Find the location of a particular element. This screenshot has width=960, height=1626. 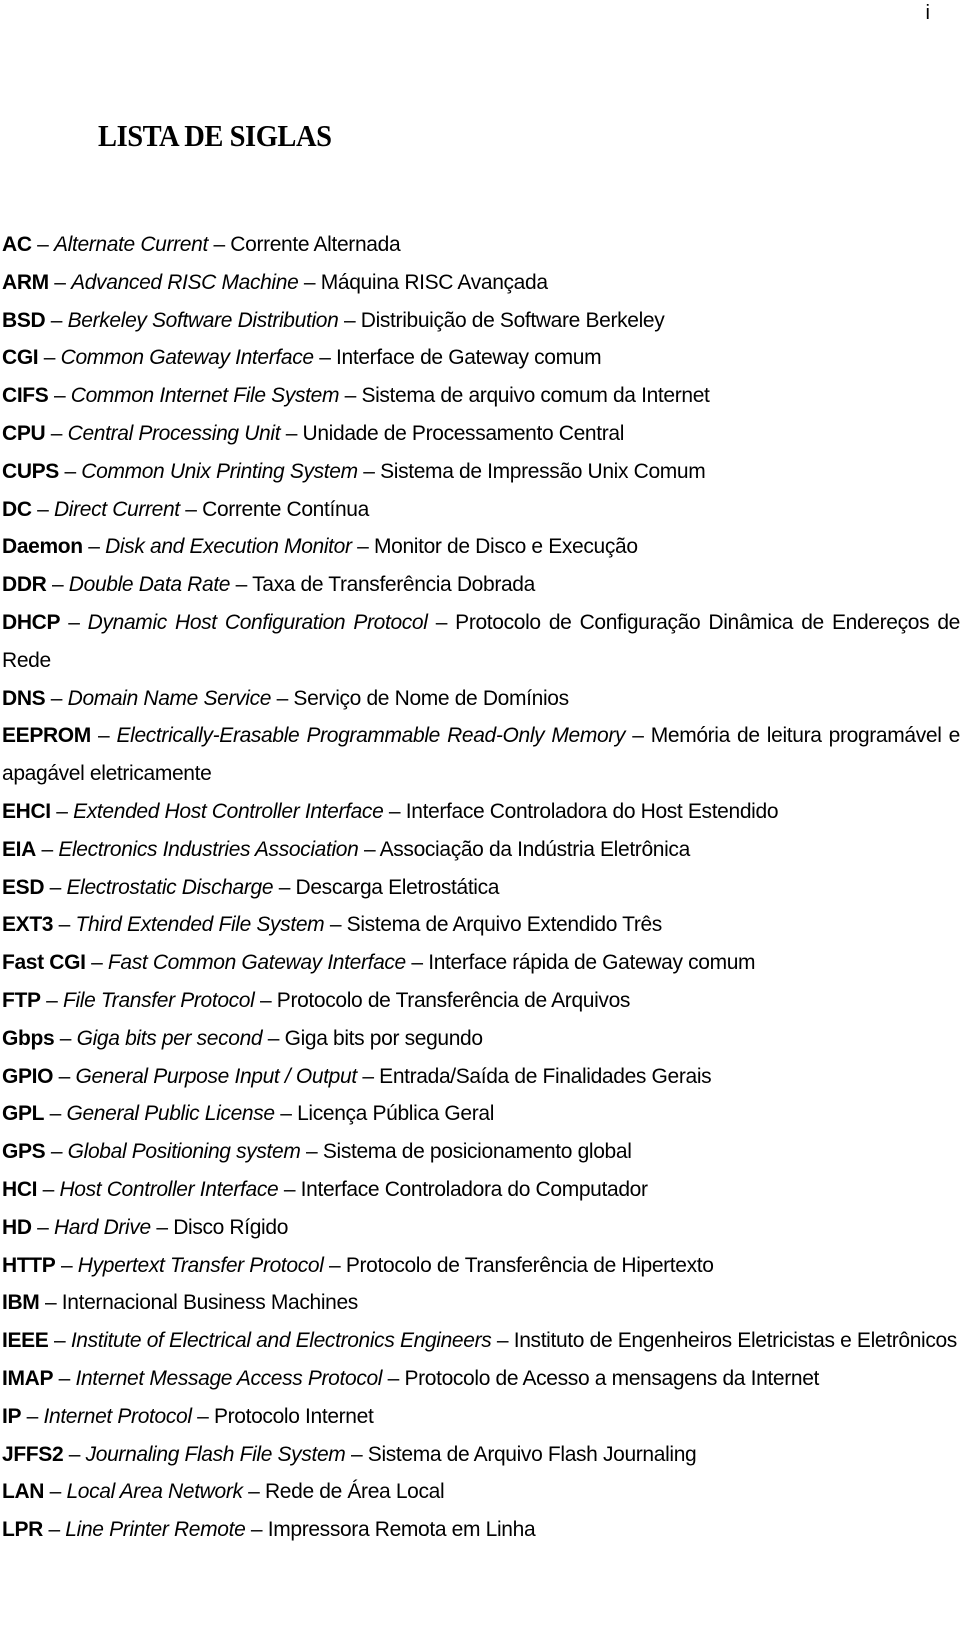

acronym-english: General Purpose Input / Output is located at coordinates (216, 1076).